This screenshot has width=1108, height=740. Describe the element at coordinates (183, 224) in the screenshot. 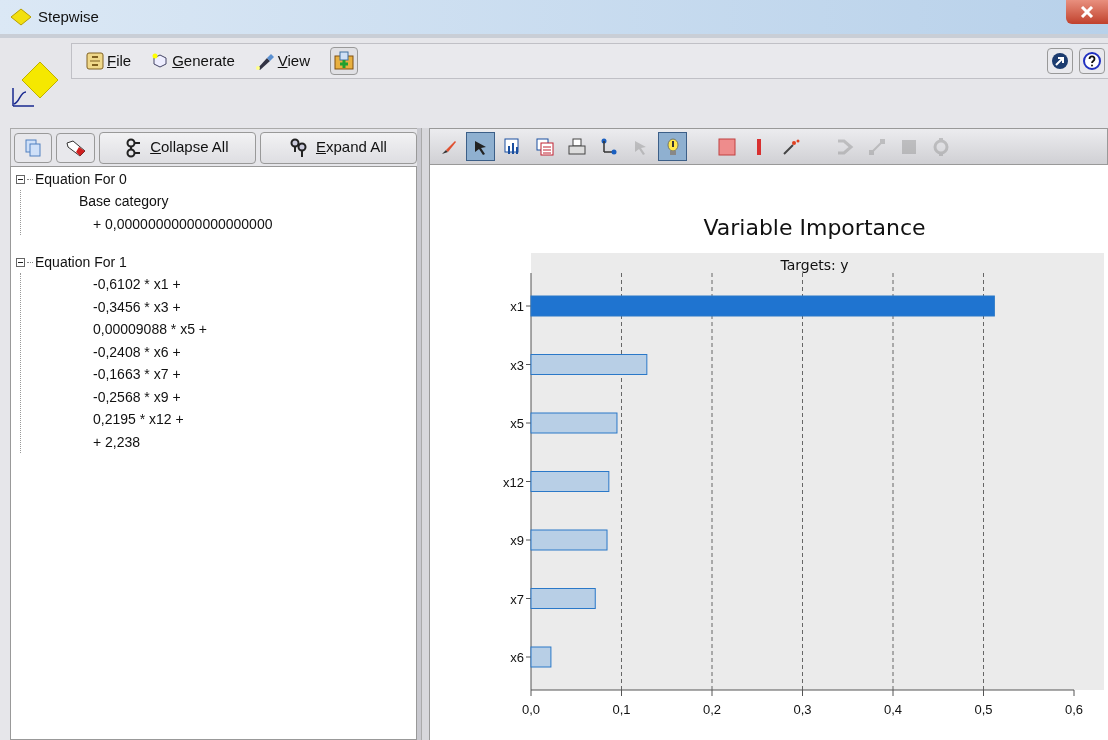

I see `equation-term: + 0,00000000000000000000` at that location.